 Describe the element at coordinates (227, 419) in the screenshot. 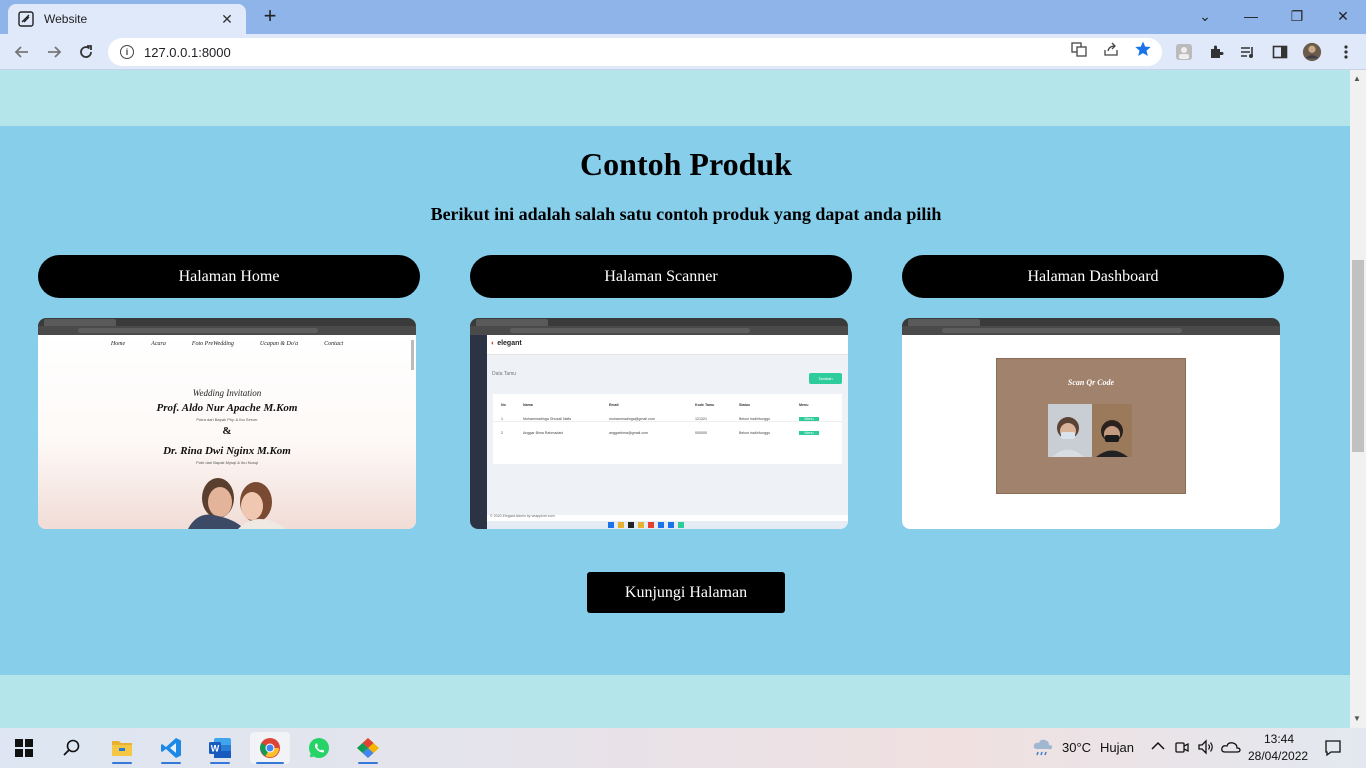

I see `preview-groom-parents: Putra dari Bapak Php & Ibu Server` at that location.